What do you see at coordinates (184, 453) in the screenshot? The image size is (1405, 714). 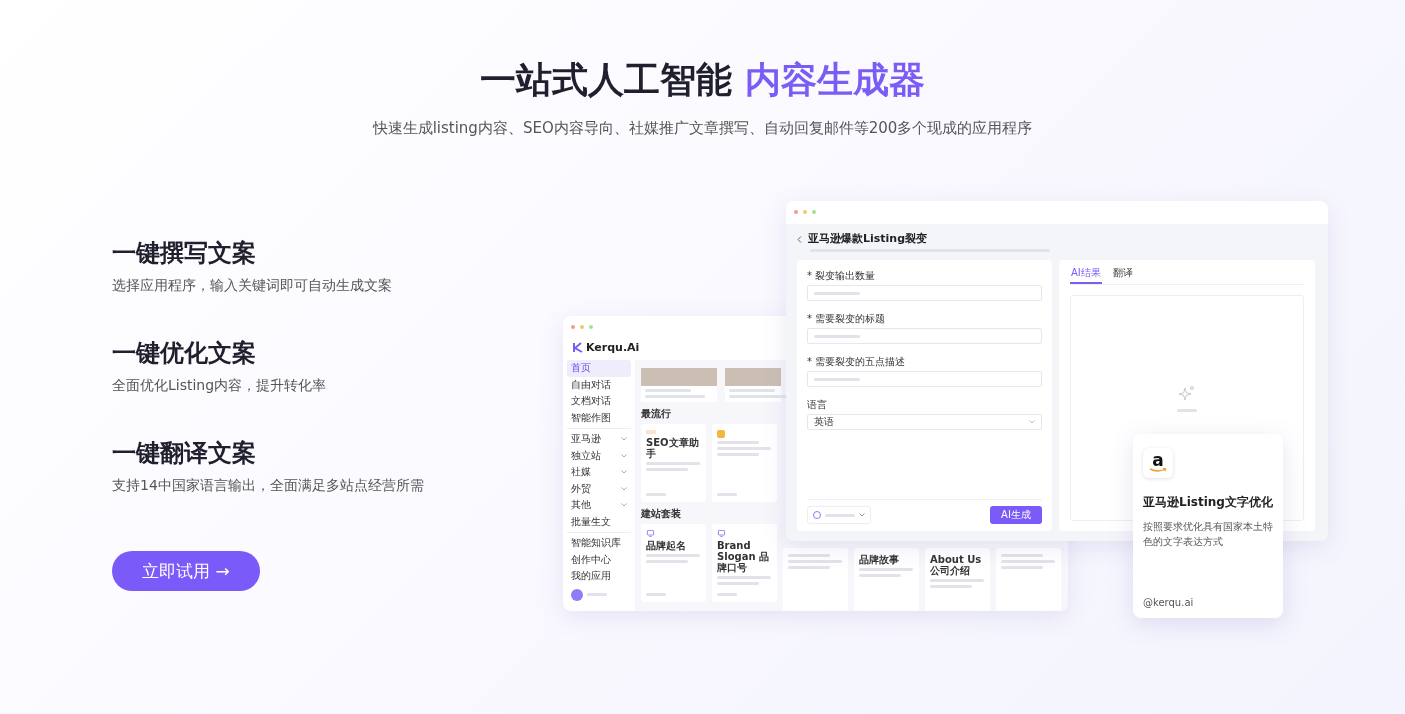 I see `feature-title: 一键翻译文案` at bounding box center [184, 453].